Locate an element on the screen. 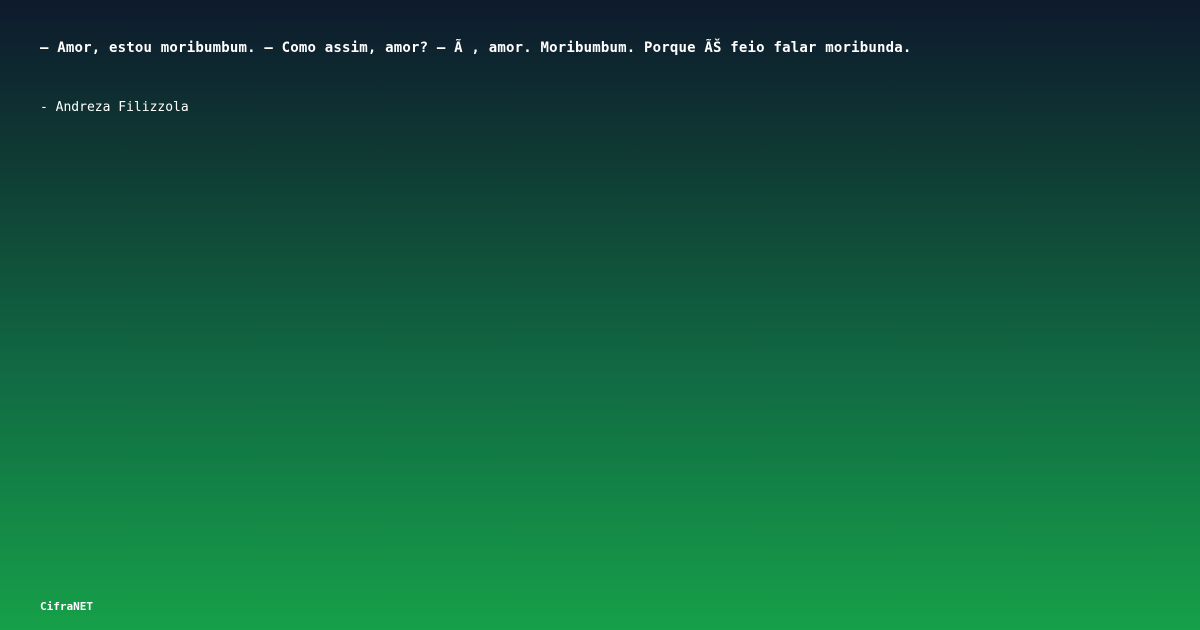 Image resolution: width=1200 pixels, height=630 pixels. quote-author: - Andreza Filizzola is located at coordinates (114, 107).